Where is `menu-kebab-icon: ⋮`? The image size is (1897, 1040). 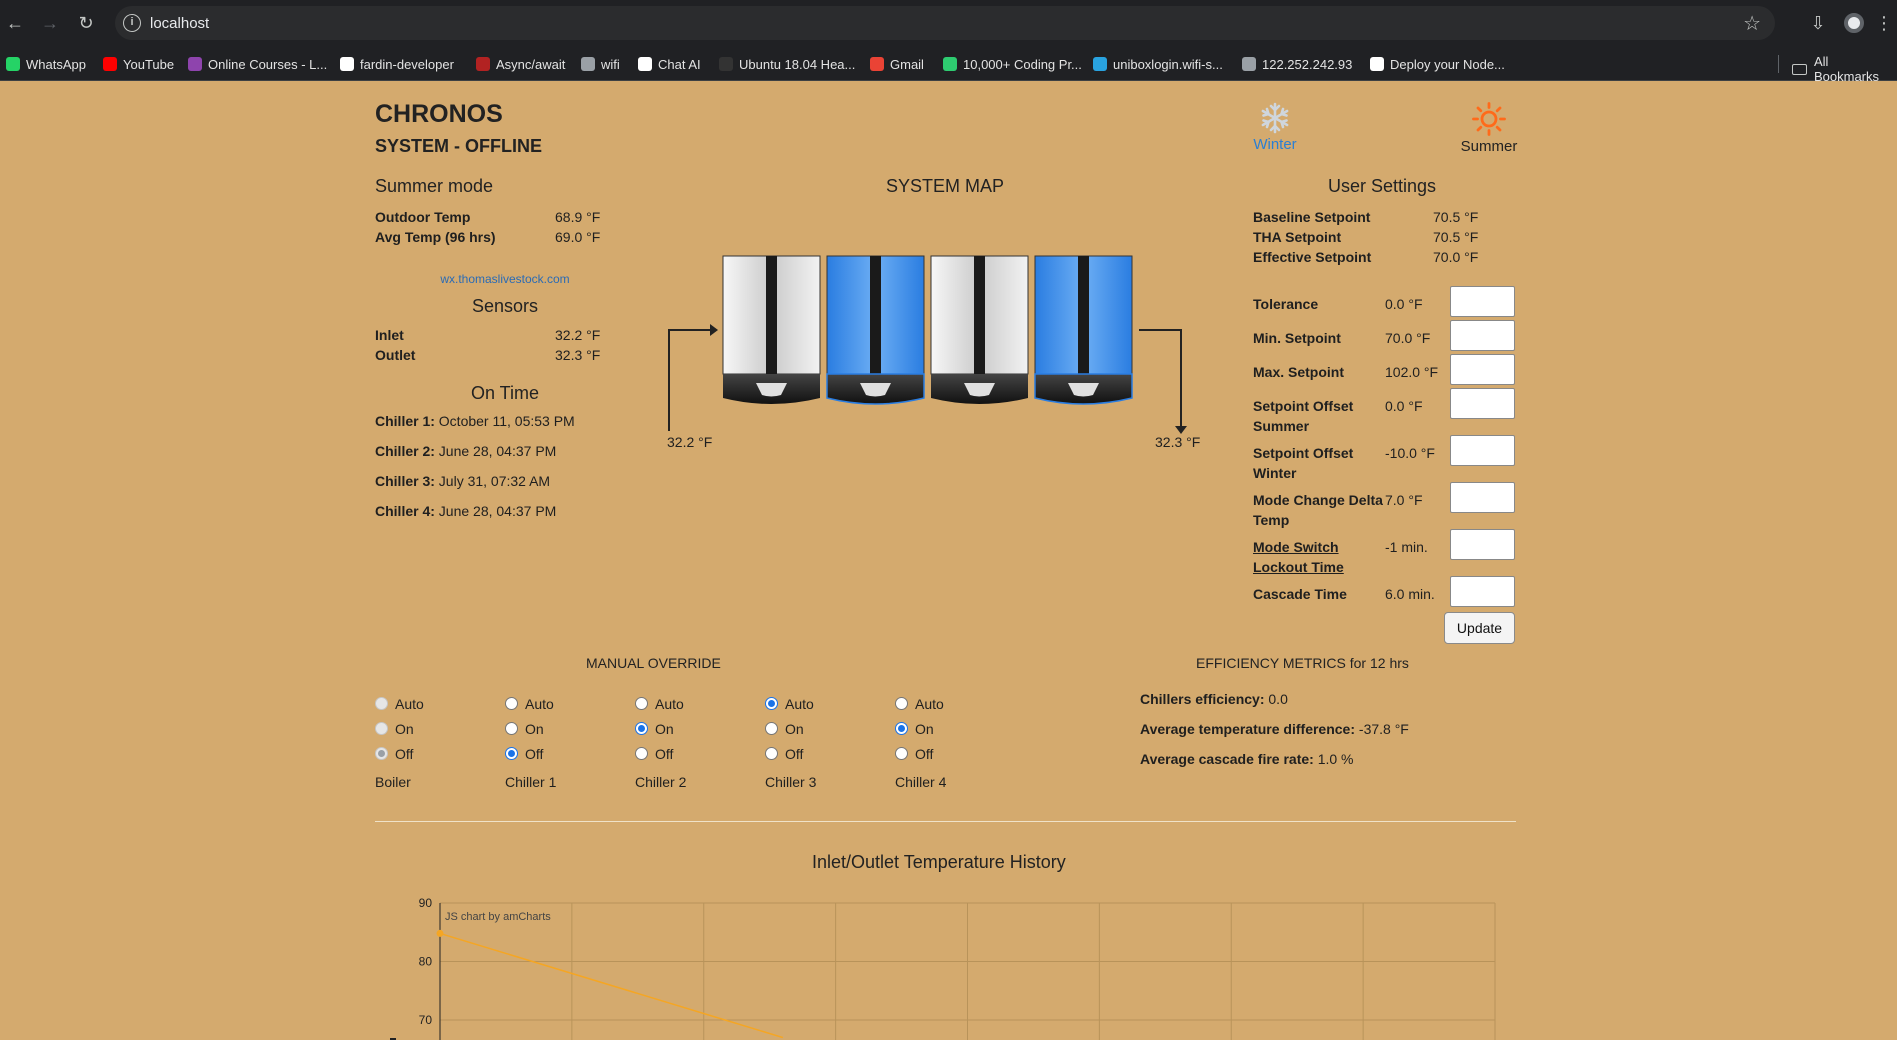 menu-kebab-icon: ⋮ is located at coordinates (1884, 23).